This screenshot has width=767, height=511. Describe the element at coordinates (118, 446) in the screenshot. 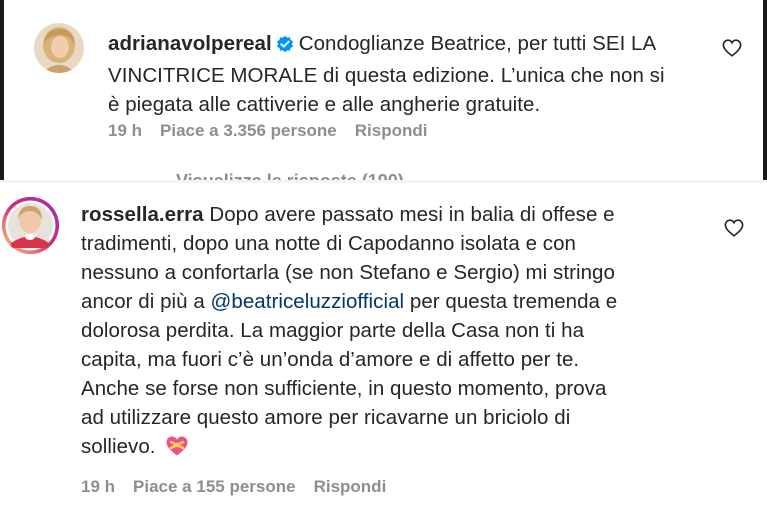

I see `comment-text-line: sollievo.` at that location.